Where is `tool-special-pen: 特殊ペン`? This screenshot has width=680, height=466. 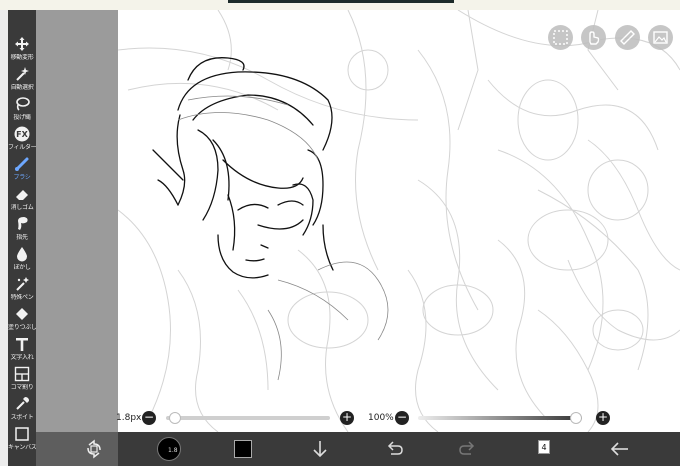
tool-special-pen: 特殊ペン is located at coordinates (22, 289).